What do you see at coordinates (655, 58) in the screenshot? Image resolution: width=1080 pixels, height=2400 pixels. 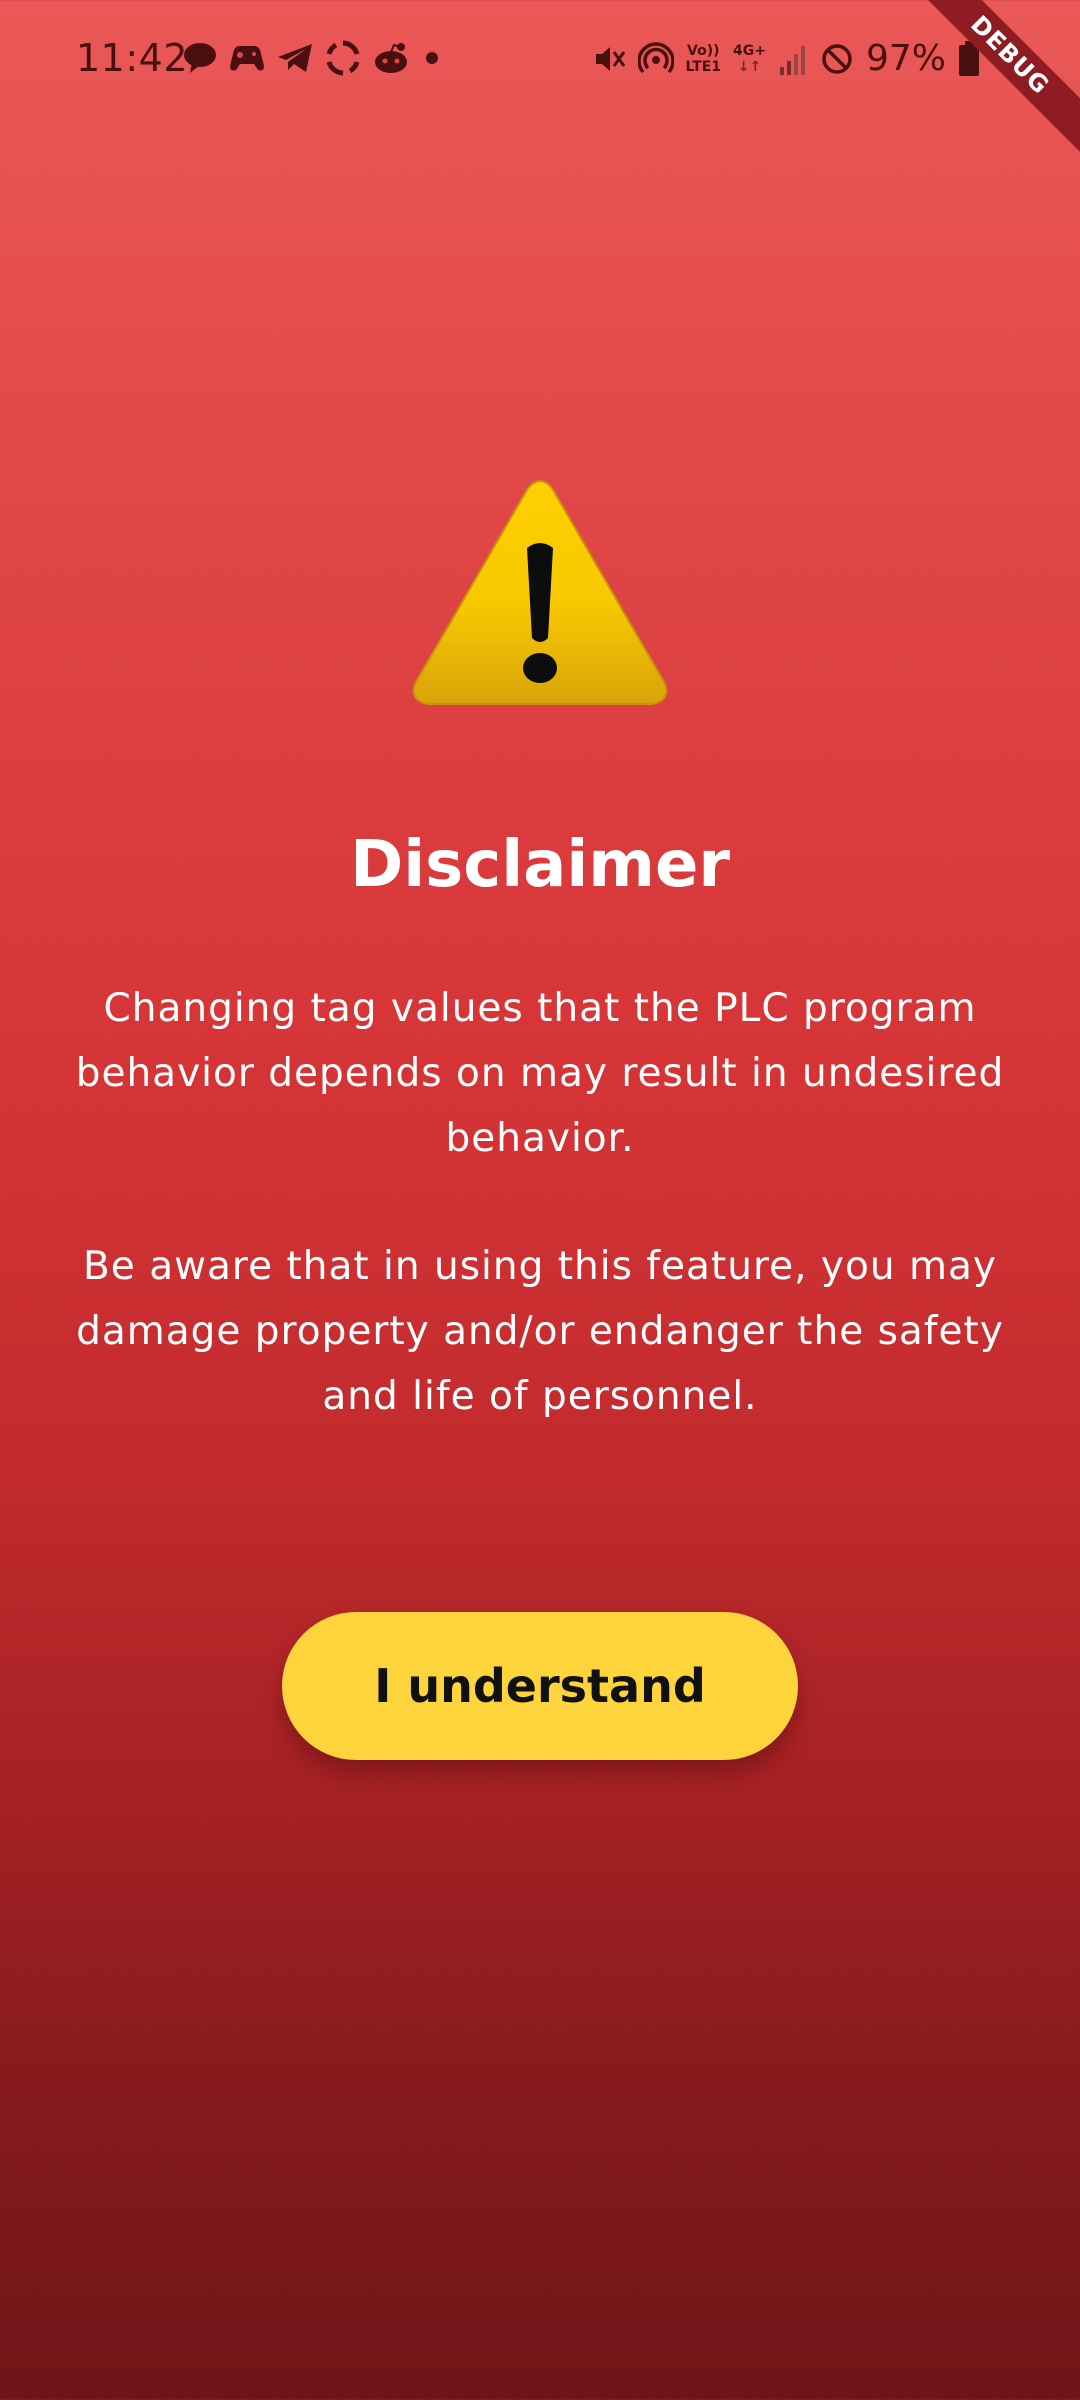 I see `hotspot-icon` at bounding box center [655, 58].